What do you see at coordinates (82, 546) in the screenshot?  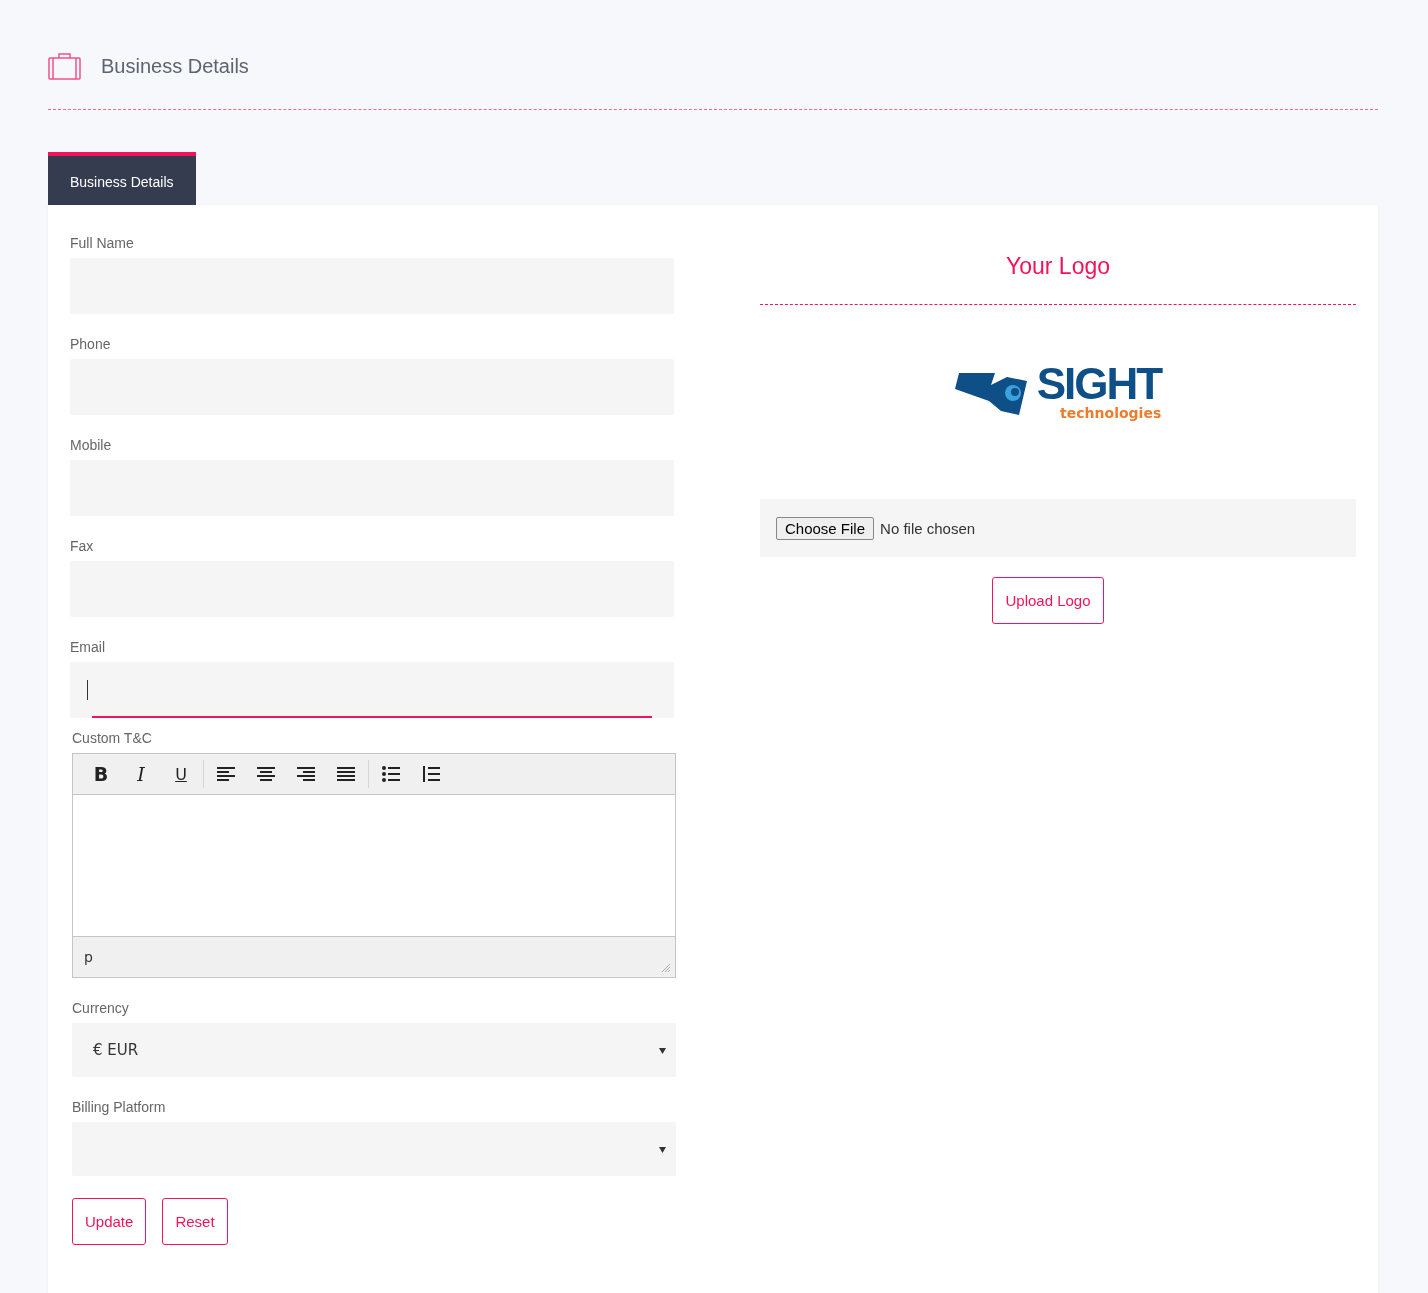 I see `field-label: Fax` at bounding box center [82, 546].